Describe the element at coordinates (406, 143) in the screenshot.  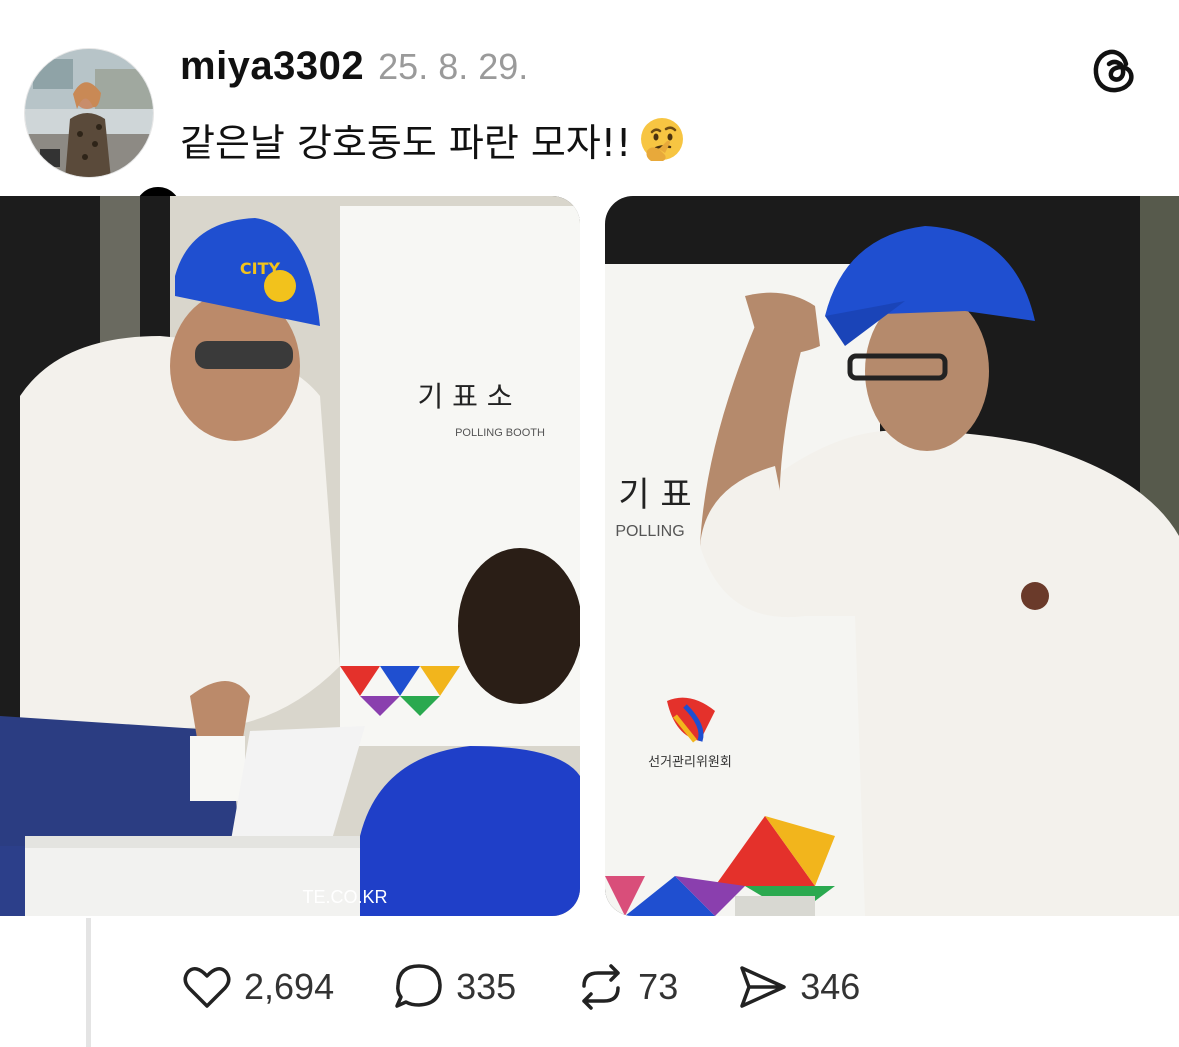
I see `caption-text: 같은날 강호동도 파란 모자!!` at that location.